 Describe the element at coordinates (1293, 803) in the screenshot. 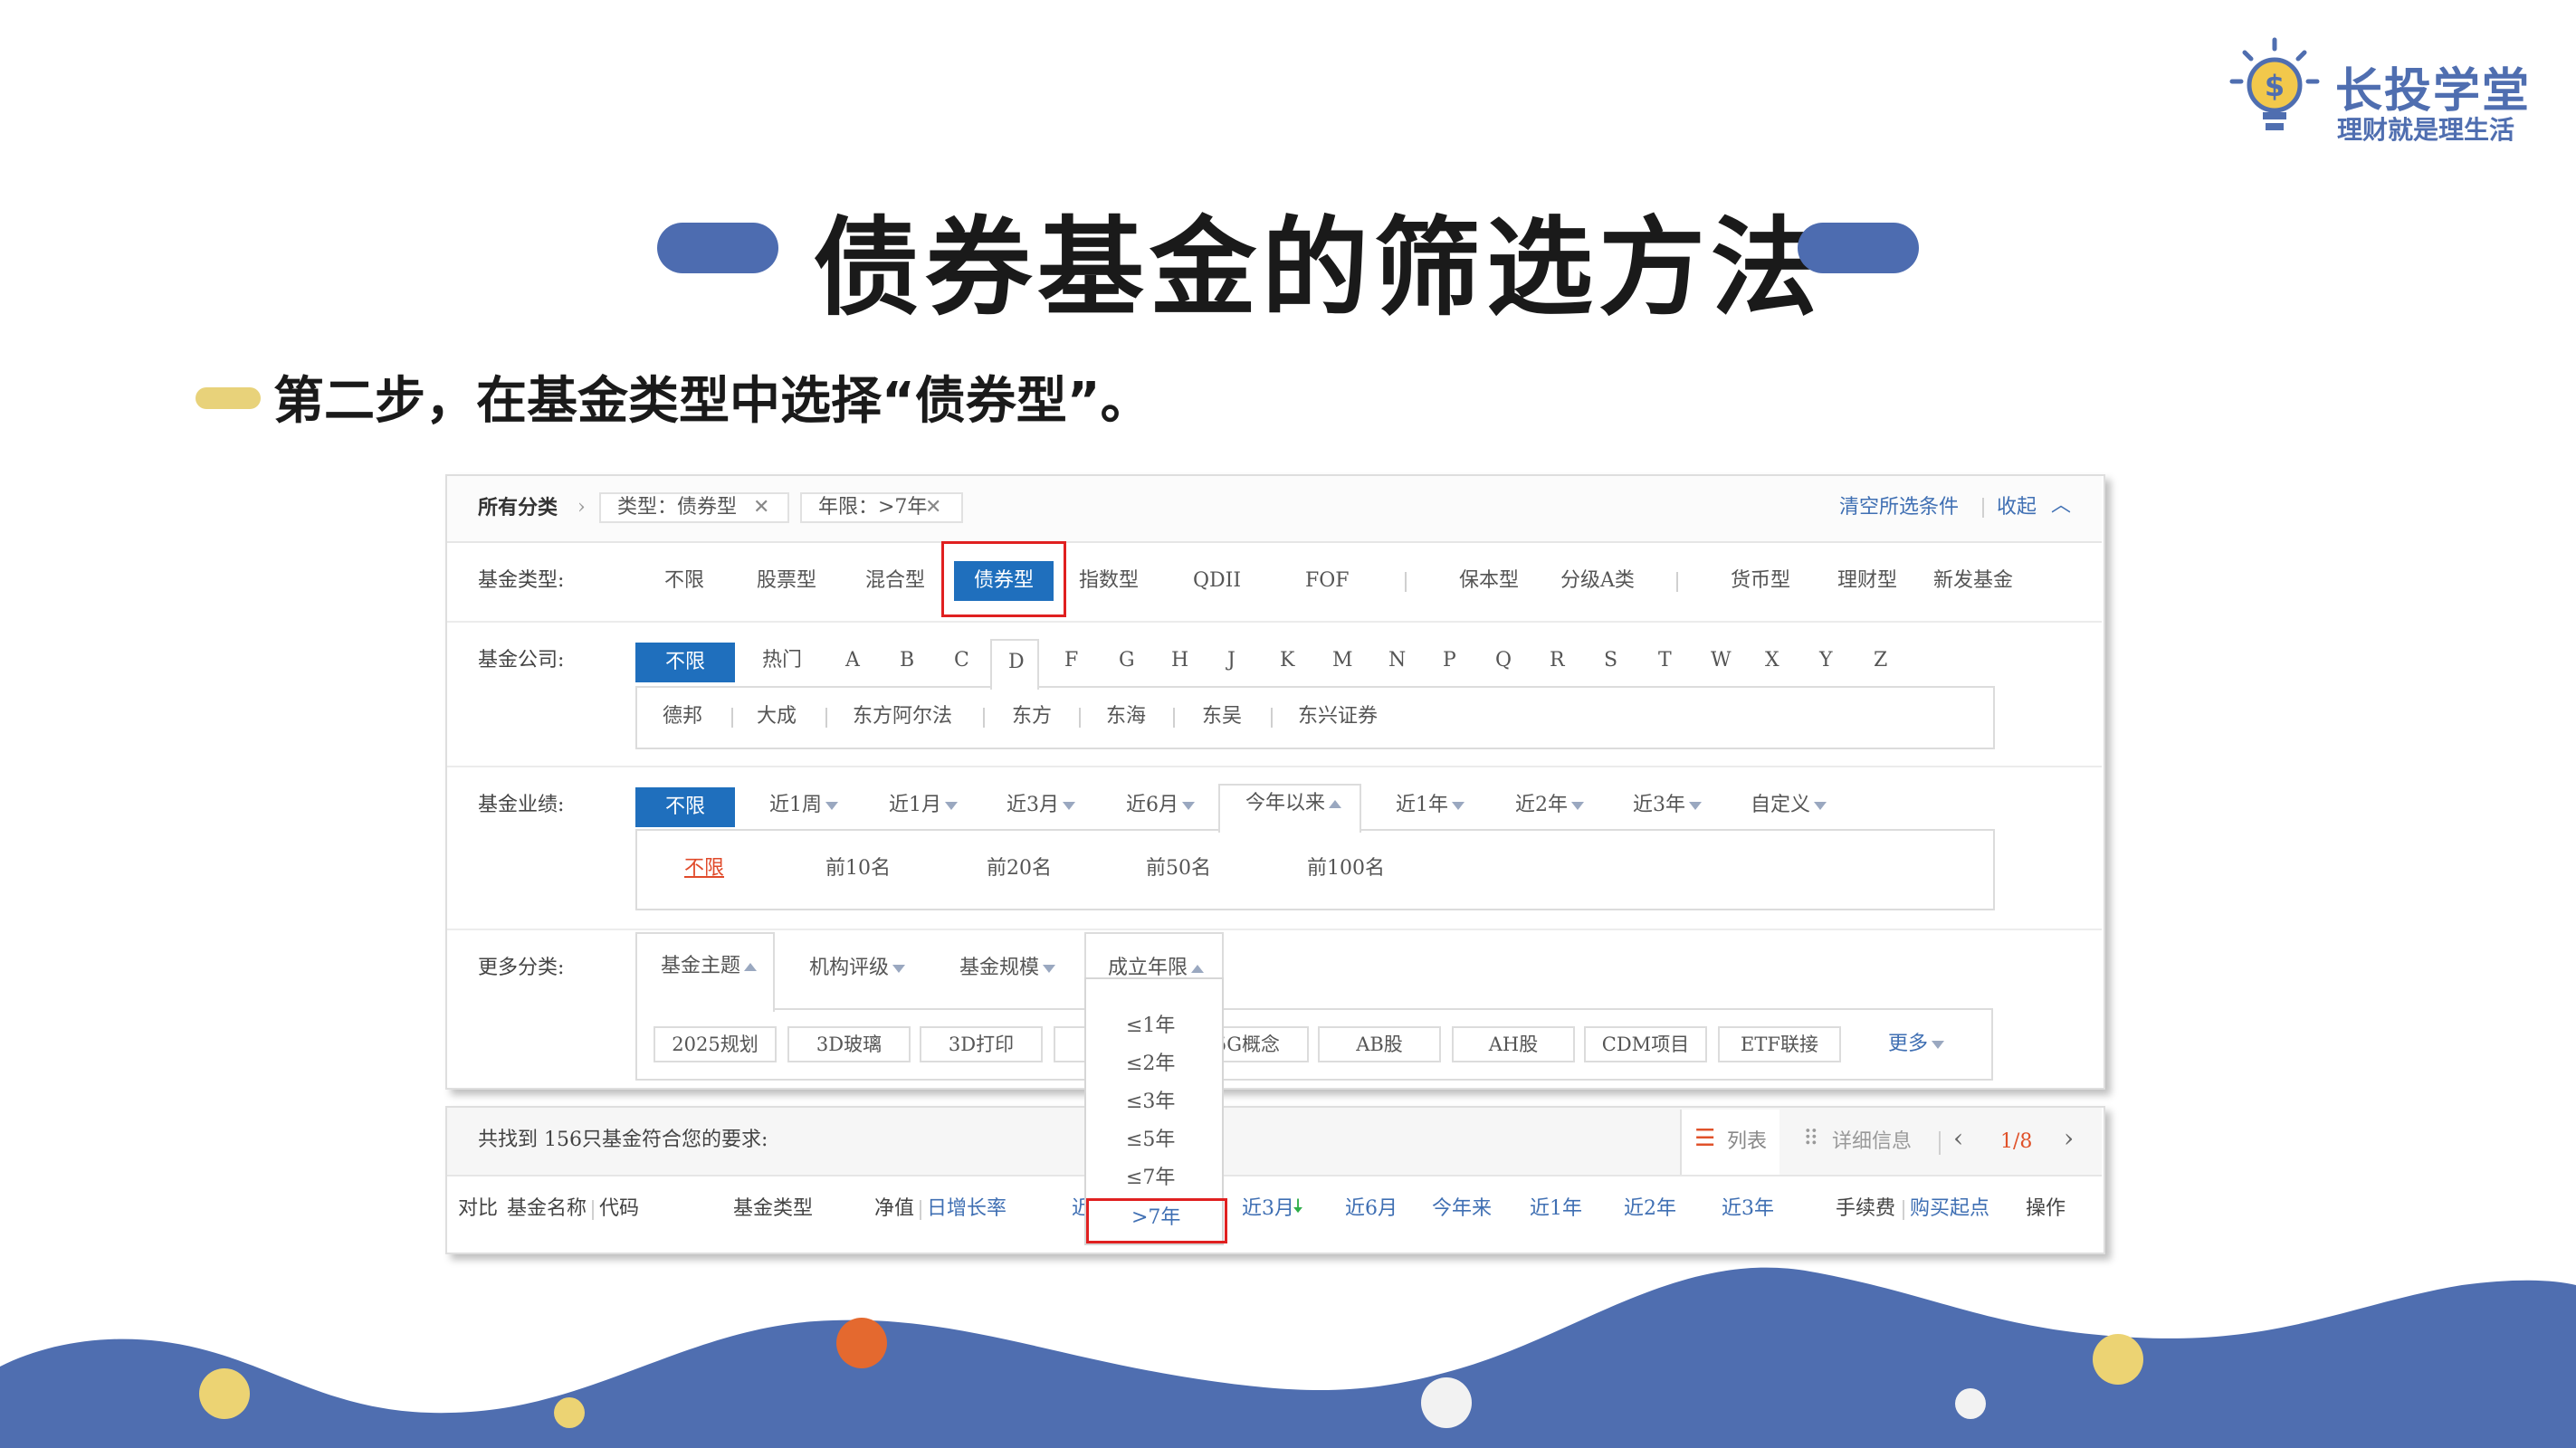

I see `period-ytd: 今年以来` at that location.